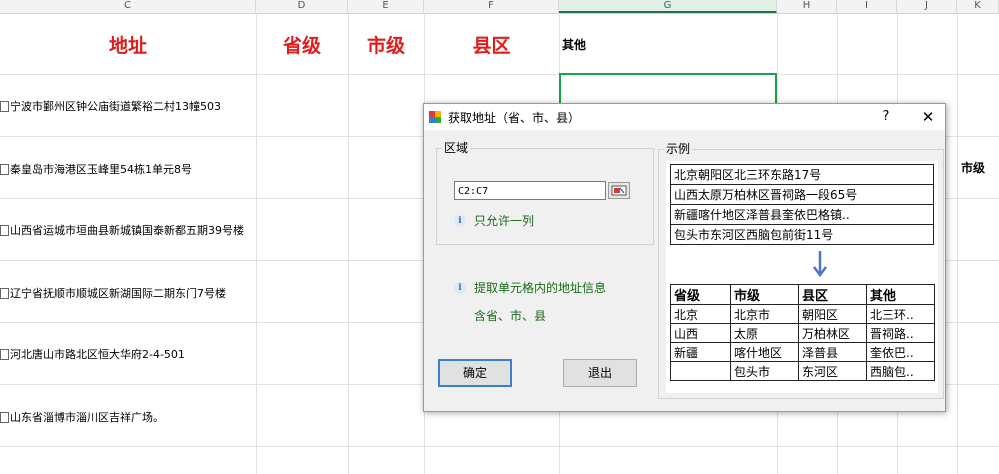 This screenshot has width=999, height=474. What do you see at coordinates (764, 371) in the screenshot?
I see `example-cell: 包头市` at bounding box center [764, 371].